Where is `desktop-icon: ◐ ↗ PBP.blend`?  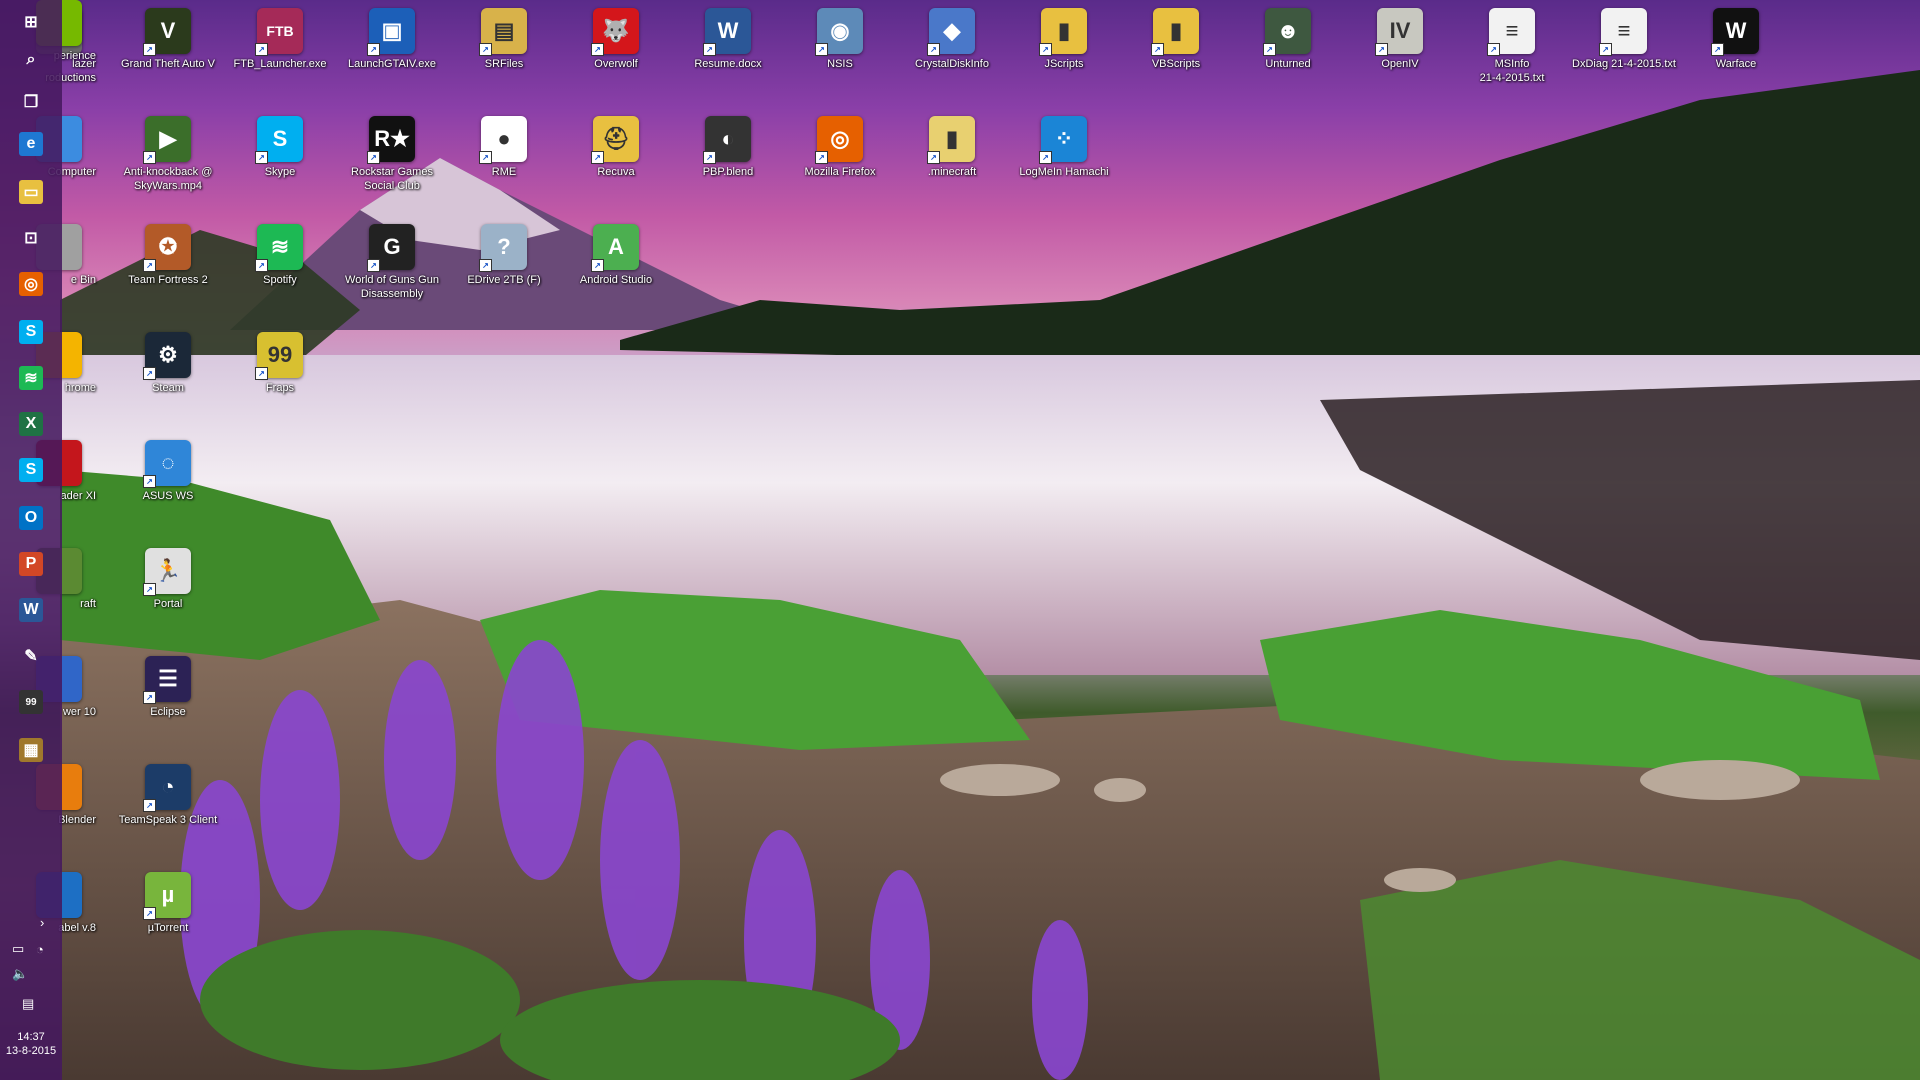
desktop-icon: ◐ ↗ PBP.blend is located at coordinates (728, 147).